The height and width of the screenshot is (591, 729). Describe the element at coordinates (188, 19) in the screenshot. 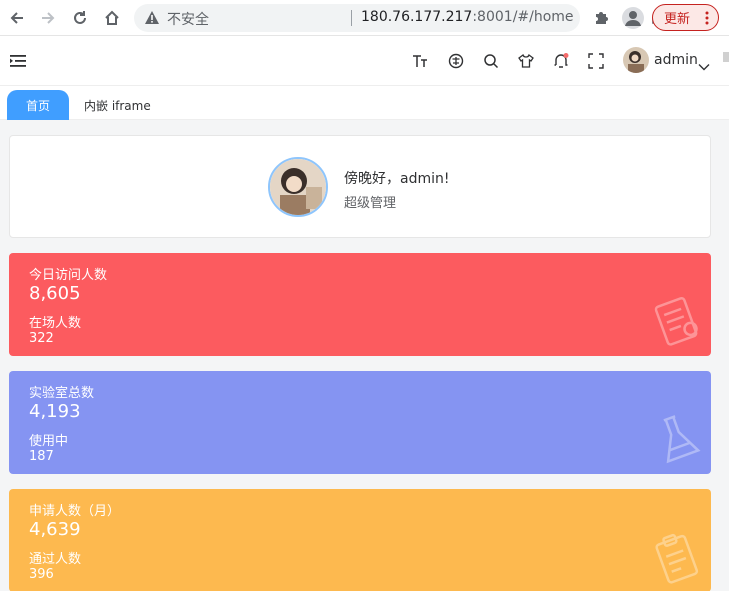

I see `insecure-label: 不安全` at that location.